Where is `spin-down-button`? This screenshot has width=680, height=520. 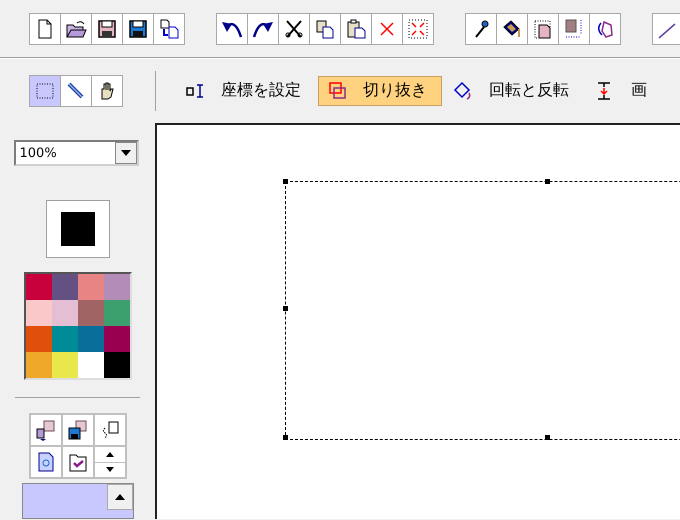 spin-down-button is located at coordinates (109, 469).